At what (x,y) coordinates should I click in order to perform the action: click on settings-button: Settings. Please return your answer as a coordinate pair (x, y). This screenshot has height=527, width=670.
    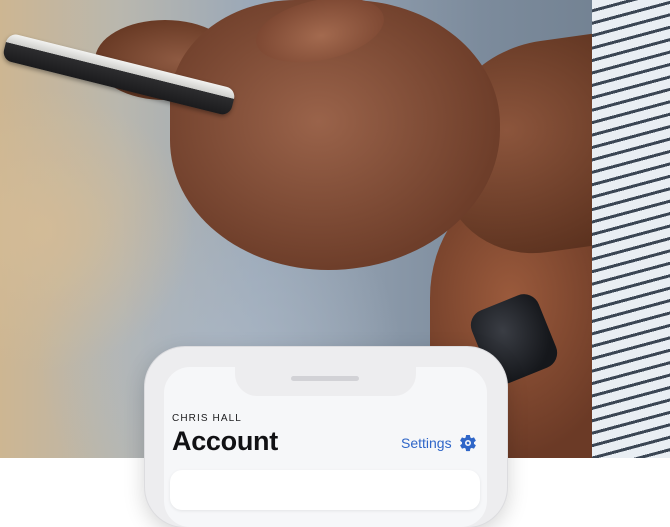
    Looking at the image, I should click on (439, 443).